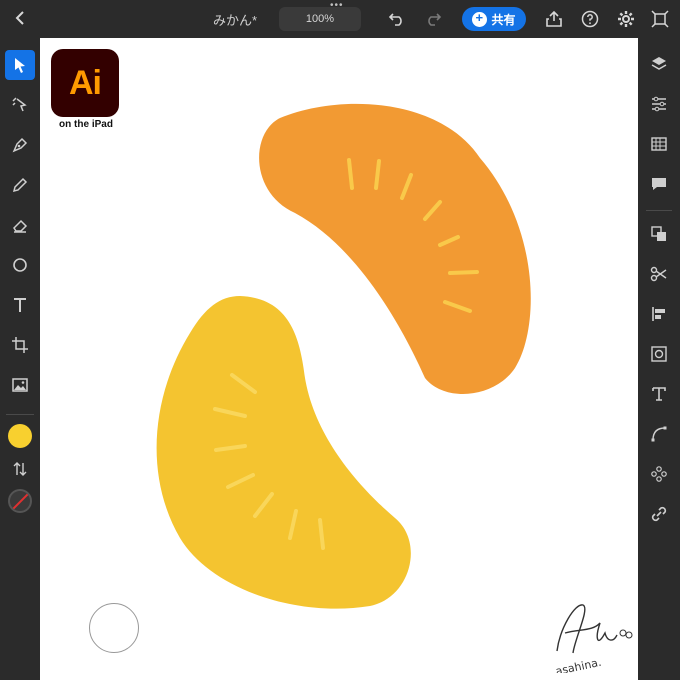 The height and width of the screenshot is (680, 680). What do you see at coordinates (20, 105) in the screenshot?
I see `direct-selection-tool-icon` at bounding box center [20, 105].